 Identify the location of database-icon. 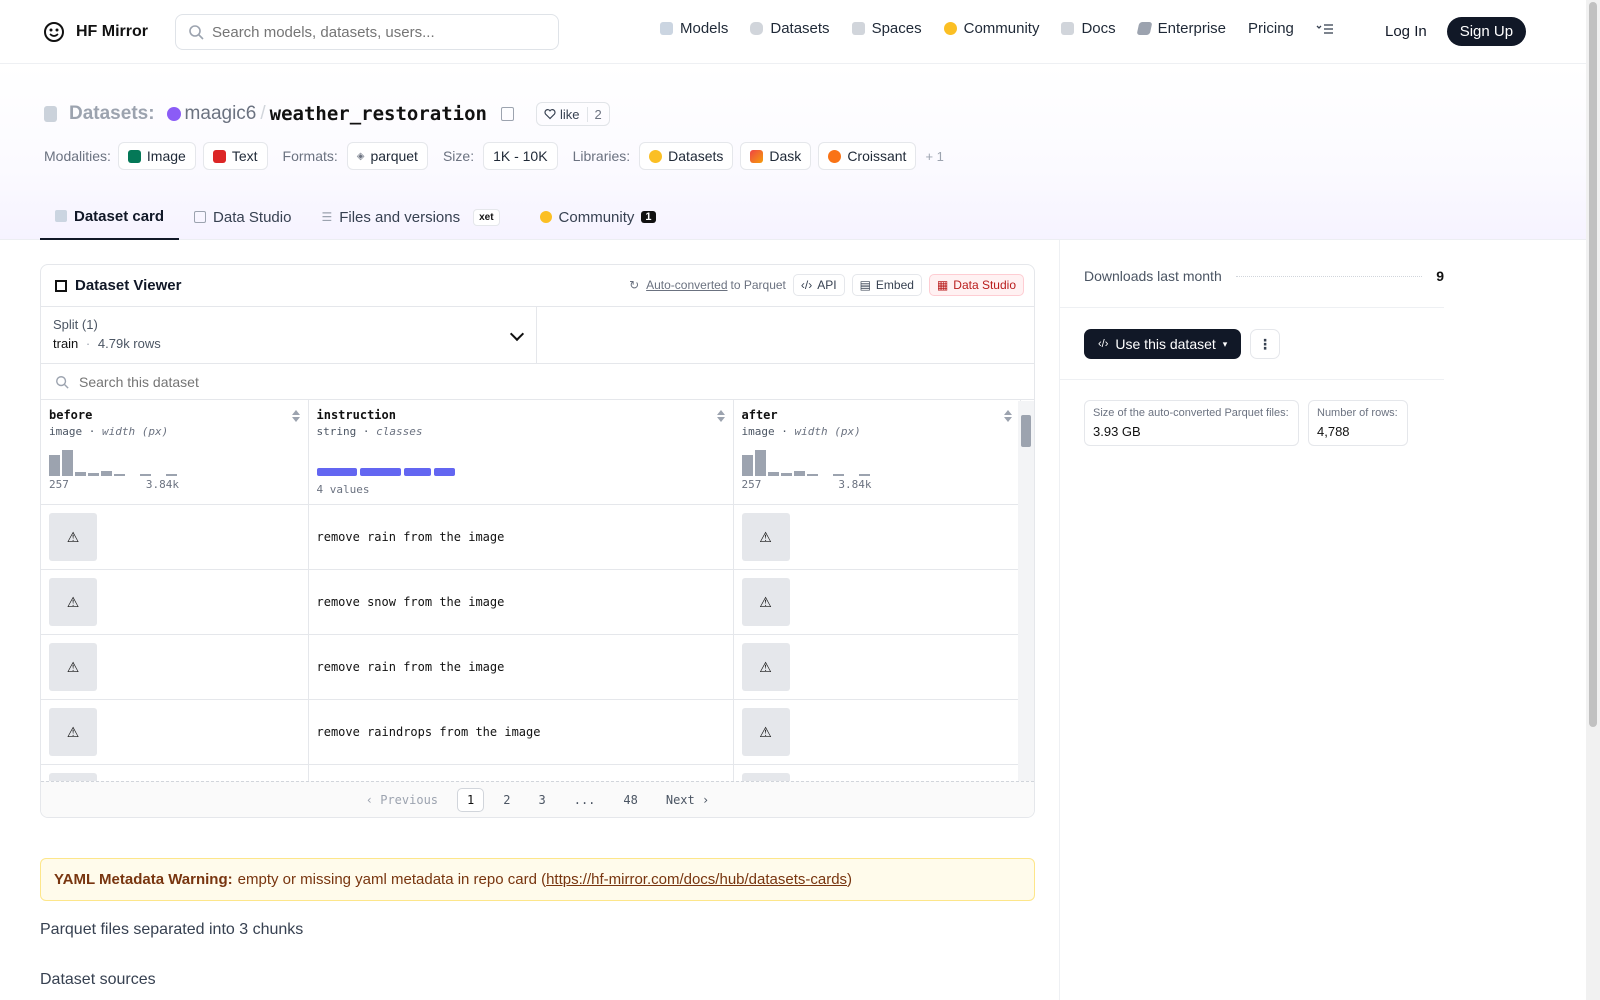
(50, 114).